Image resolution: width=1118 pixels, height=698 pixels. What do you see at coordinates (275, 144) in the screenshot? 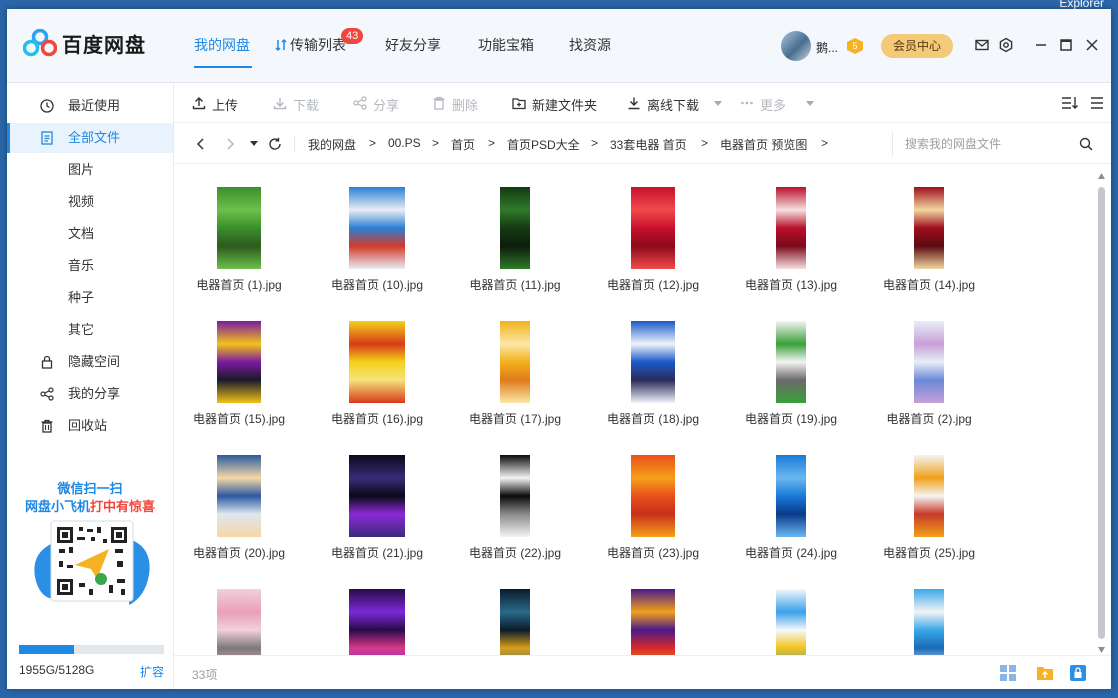
I see `refresh-icon` at bounding box center [275, 144].